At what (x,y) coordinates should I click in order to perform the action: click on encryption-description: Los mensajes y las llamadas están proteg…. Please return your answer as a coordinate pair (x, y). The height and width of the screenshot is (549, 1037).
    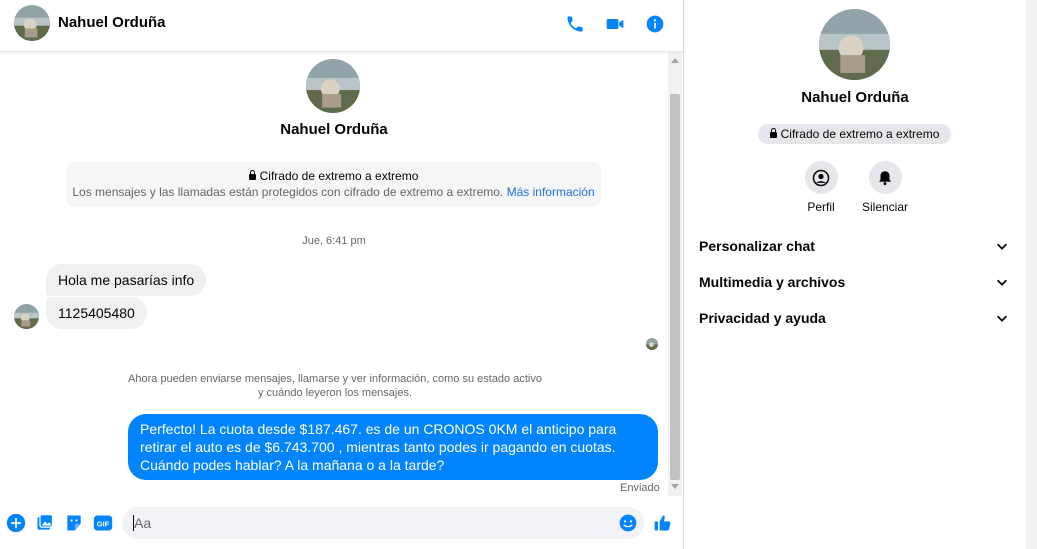
    Looking at the image, I should click on (288, 192).